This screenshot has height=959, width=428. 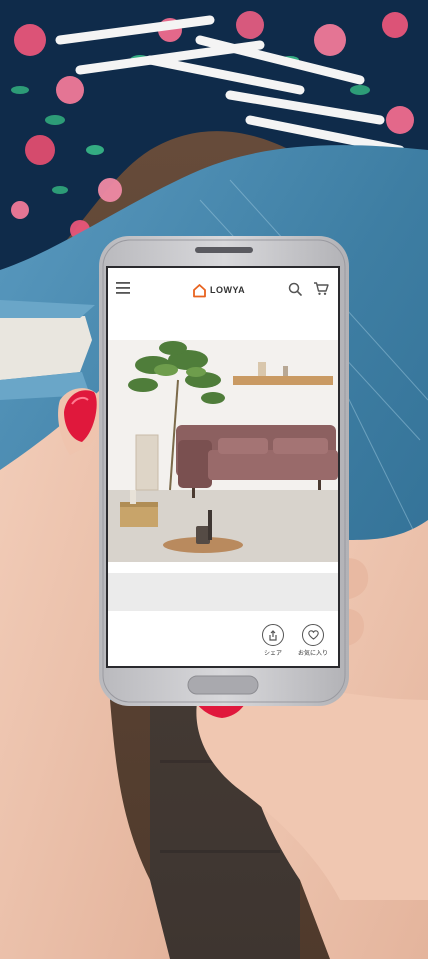 I want to click on brand-logo: LOWYA, so click(x=218, y=290).